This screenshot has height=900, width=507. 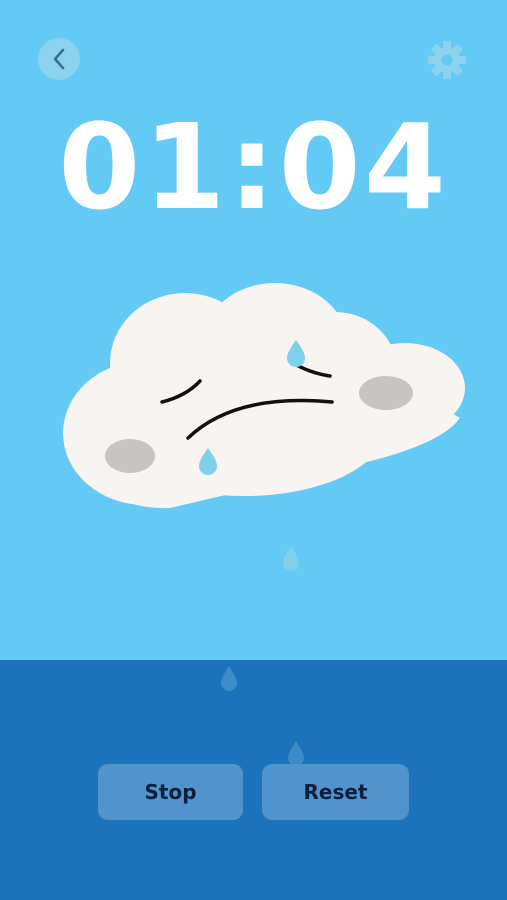 I want to click on chevron-left-icon, so click(x=59, y=59).